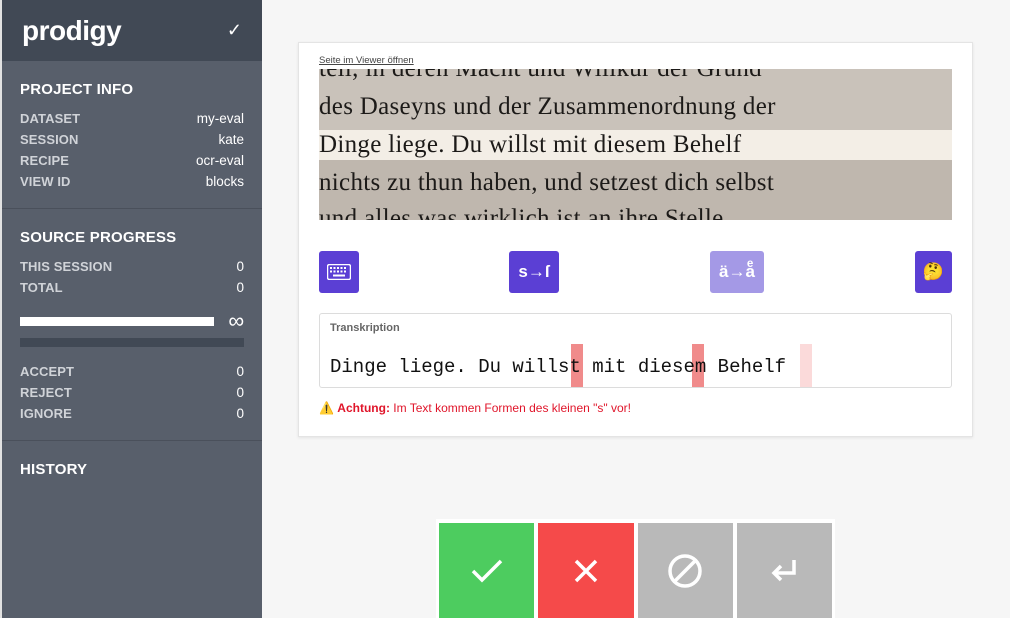 The width and height of the screenshot is (1010, 618). I want to click on ignore-button, so click(685, 570).